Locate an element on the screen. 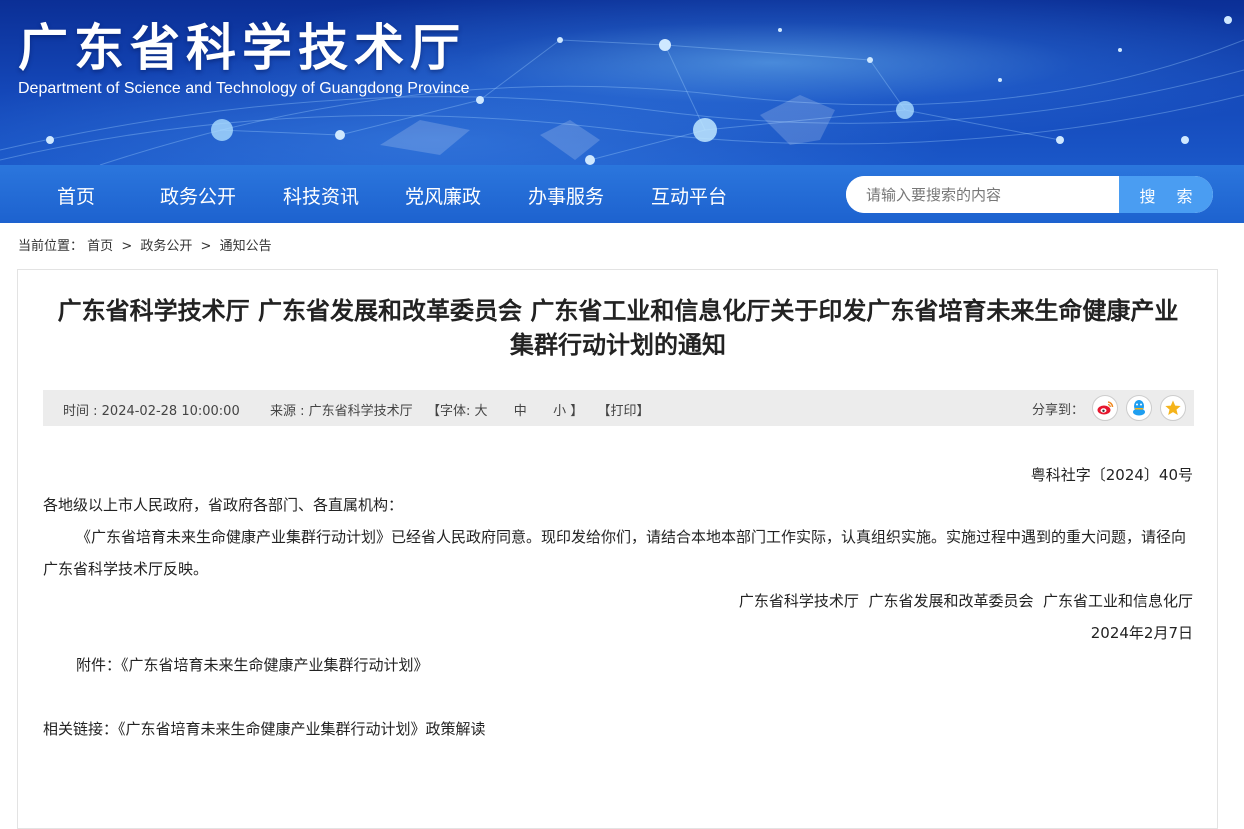  nav-item-government-affairs: 政务公开 is located at coordinates (198, 195).